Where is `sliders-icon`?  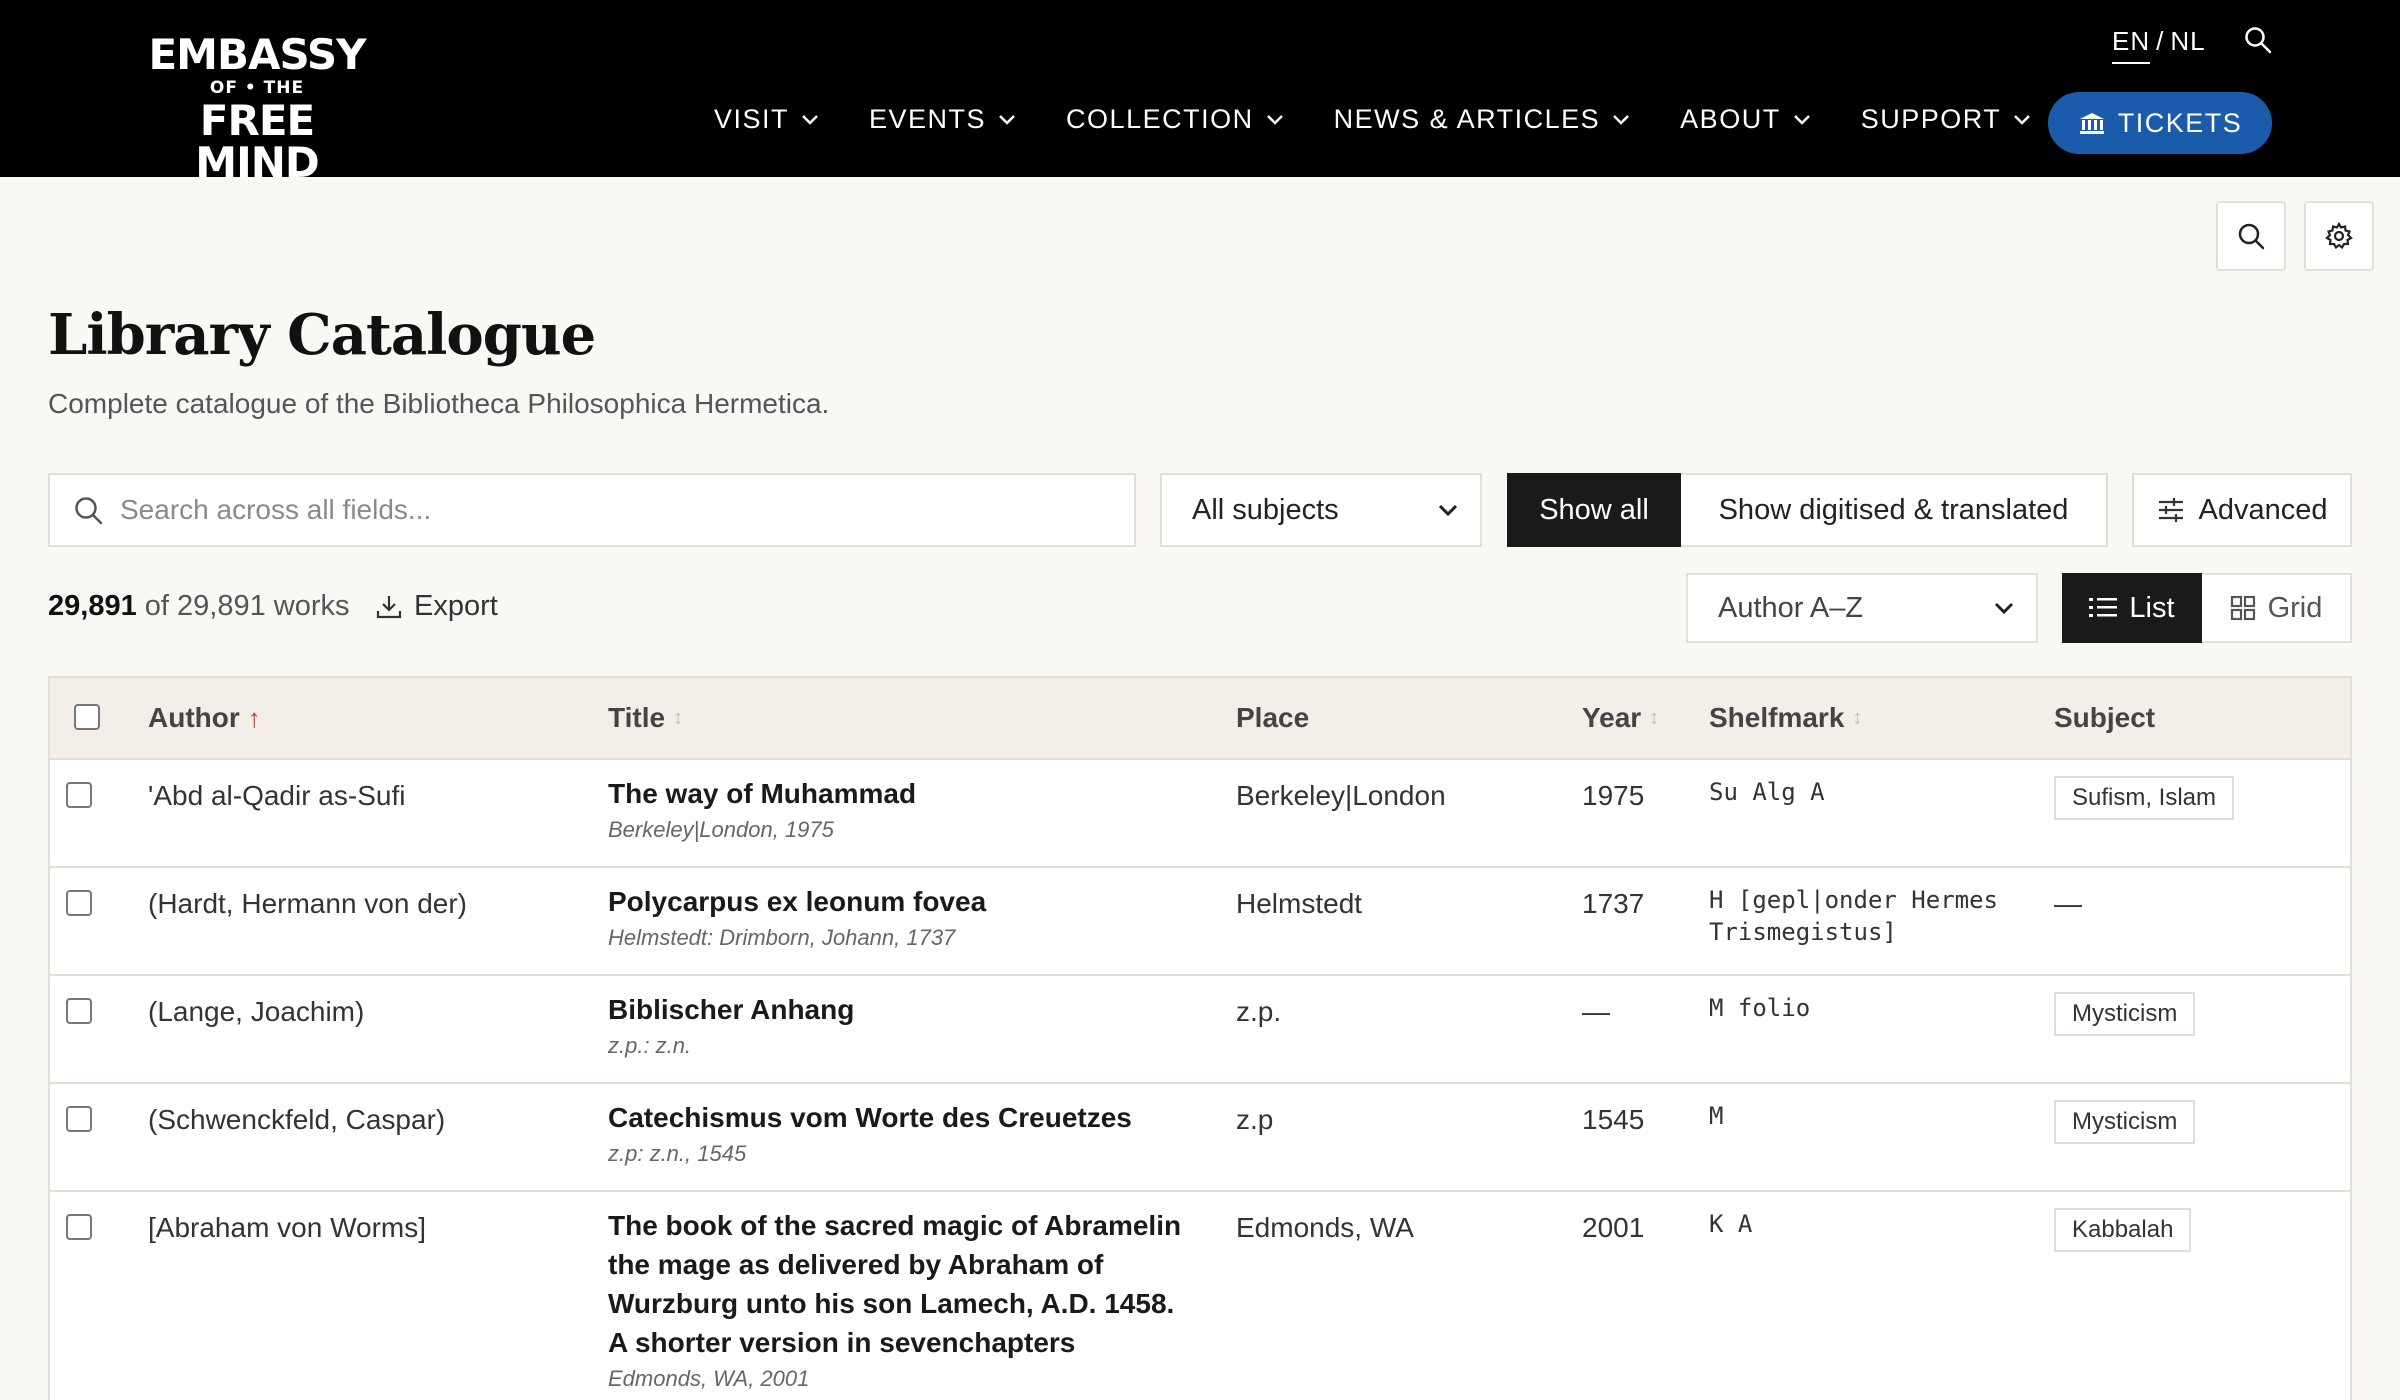
sliders-icon is located at coordinates (2170, 510).